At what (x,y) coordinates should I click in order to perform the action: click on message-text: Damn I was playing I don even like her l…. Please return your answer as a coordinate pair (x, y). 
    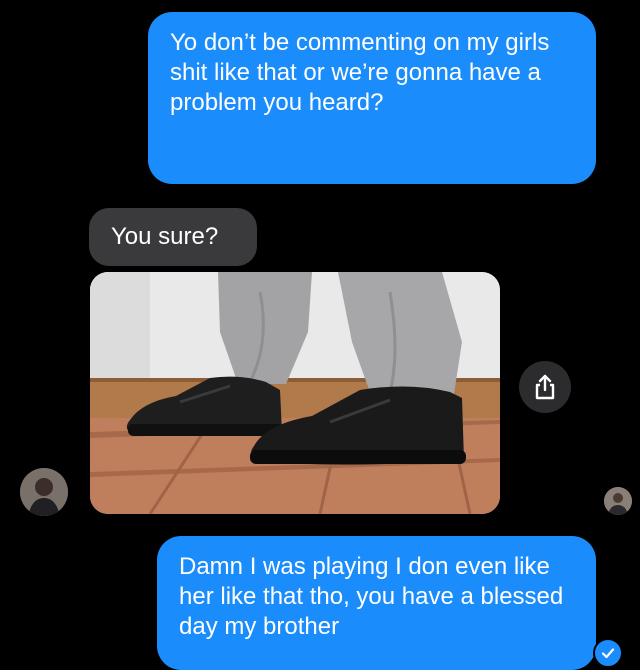
    Looking at the image, I should click on (371, 596).